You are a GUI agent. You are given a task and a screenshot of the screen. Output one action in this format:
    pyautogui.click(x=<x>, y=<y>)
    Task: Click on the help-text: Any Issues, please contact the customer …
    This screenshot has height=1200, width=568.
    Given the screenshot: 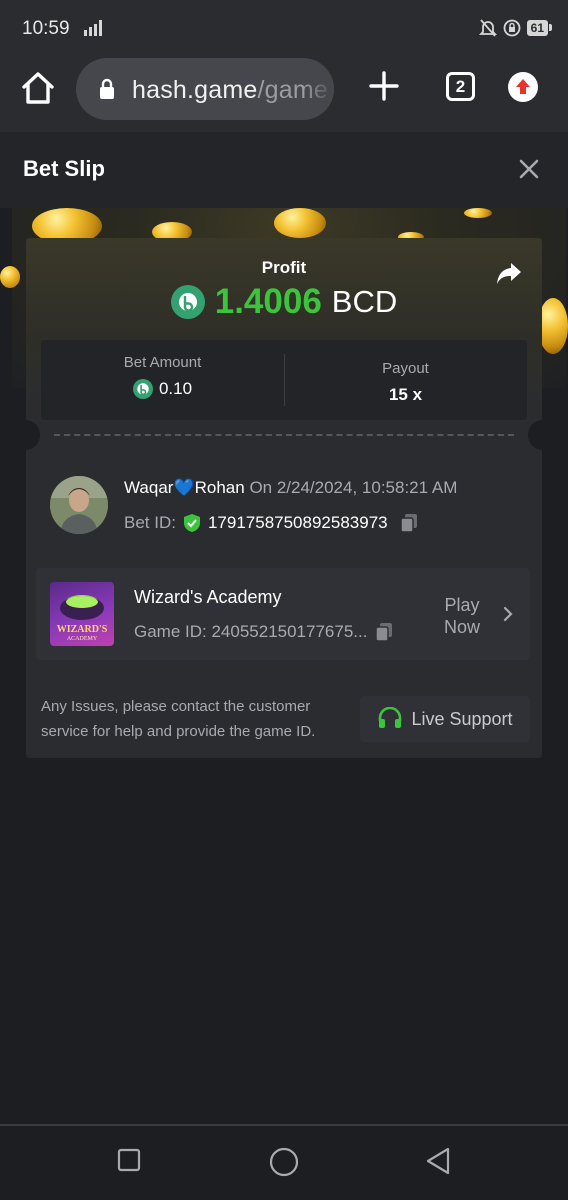 What is the action you would take?
    pyautogui.click(x=178, y=719)
    